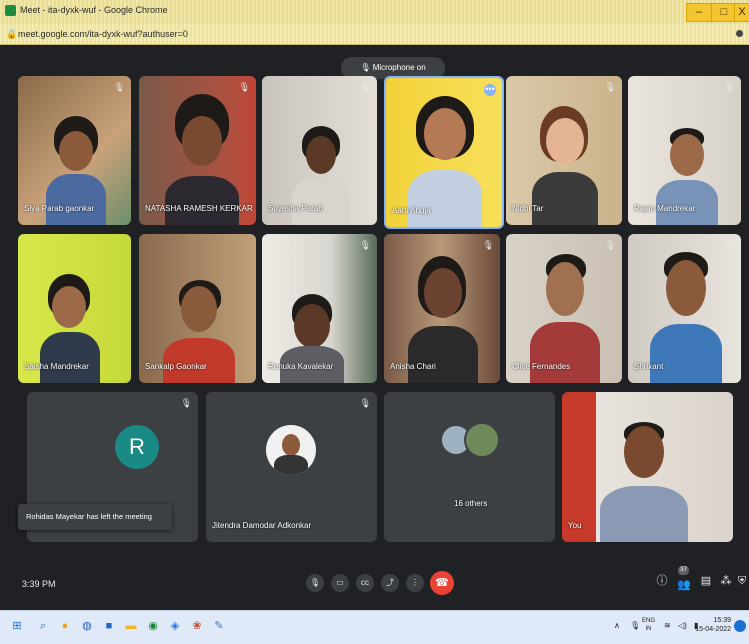 The height and width of the screenshot is (644, 749). Describe the element at coordinates (103, 34) in the screenshot. I see `url-text: meet.google.com/ita-dyxk-wuf?authuser=0` at that location.